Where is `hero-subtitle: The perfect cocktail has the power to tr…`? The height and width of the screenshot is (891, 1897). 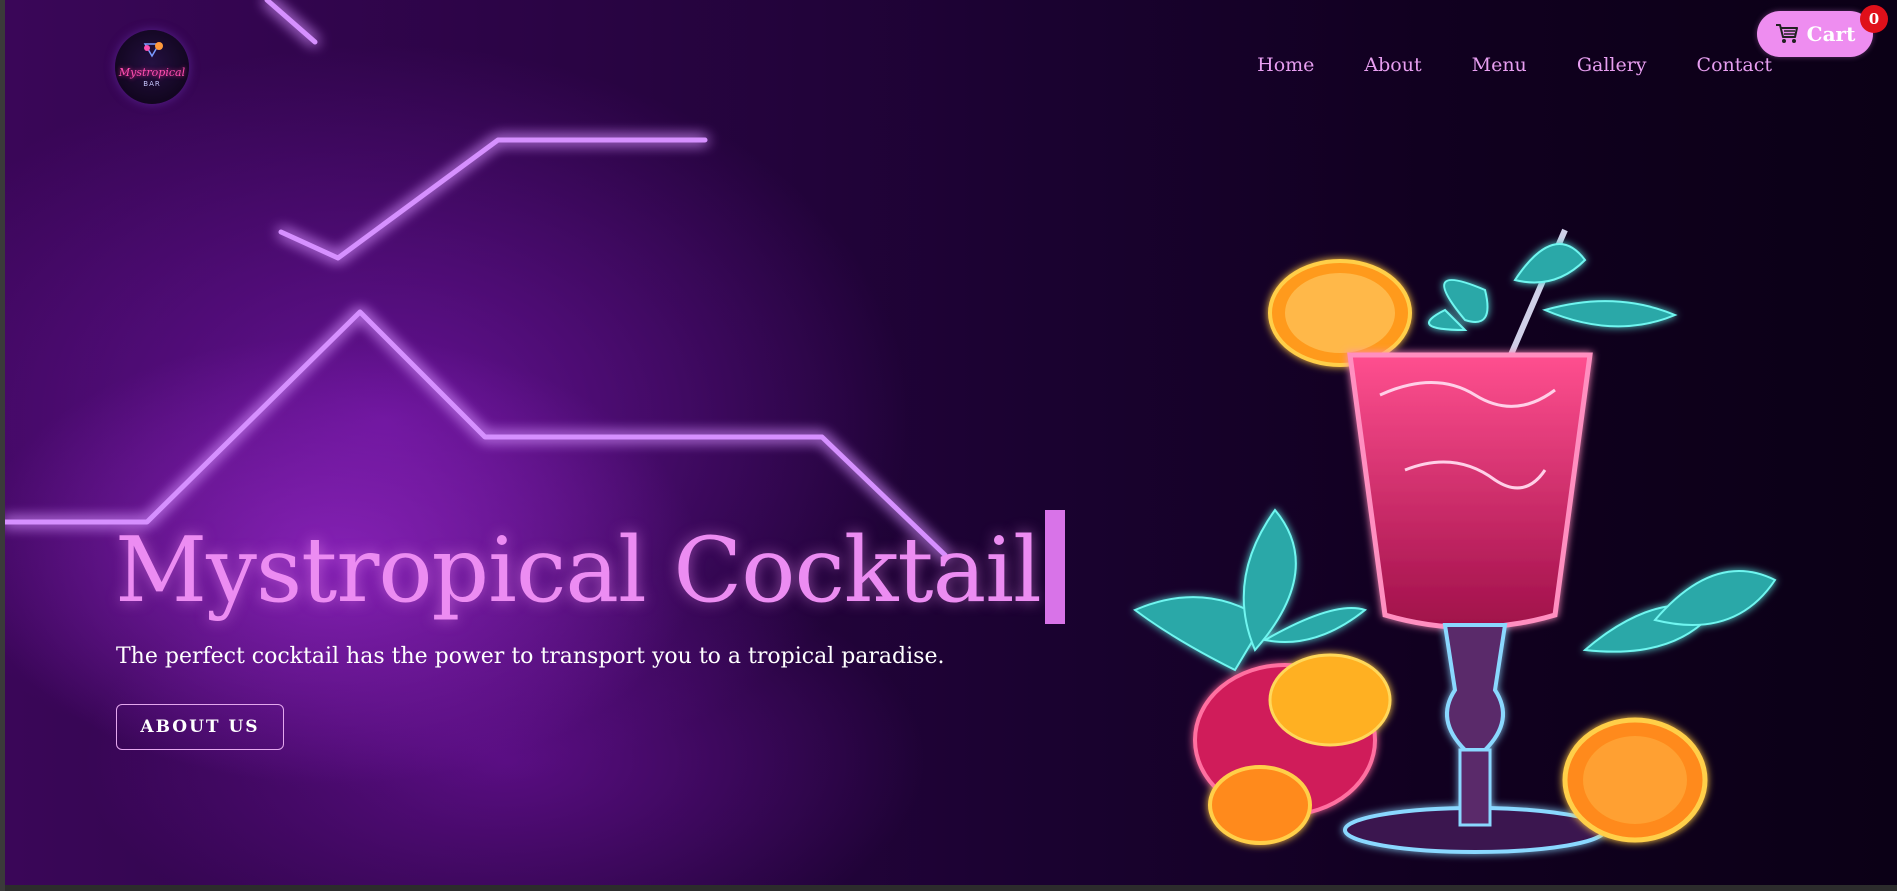 hero-subtitle: The perfect cocktail has the power to tr… is located at coordinates (530, 656).